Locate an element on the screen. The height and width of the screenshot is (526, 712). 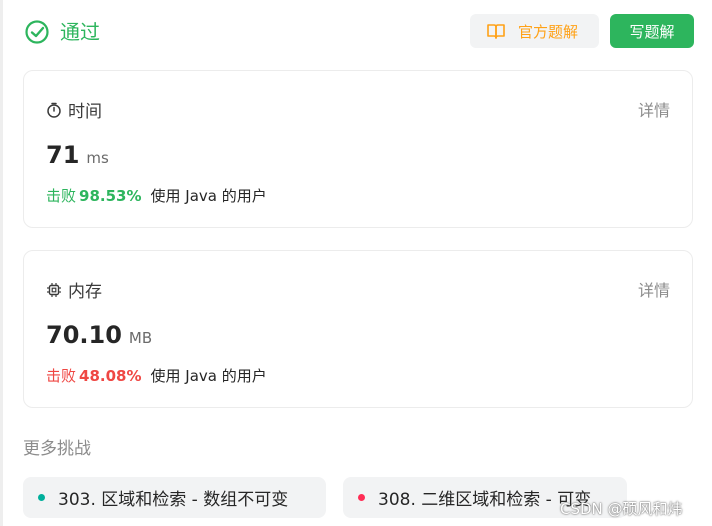
runtime-beats: 击败 98.53% 使用 Java 的用户 is located at coordinates (156, 195).